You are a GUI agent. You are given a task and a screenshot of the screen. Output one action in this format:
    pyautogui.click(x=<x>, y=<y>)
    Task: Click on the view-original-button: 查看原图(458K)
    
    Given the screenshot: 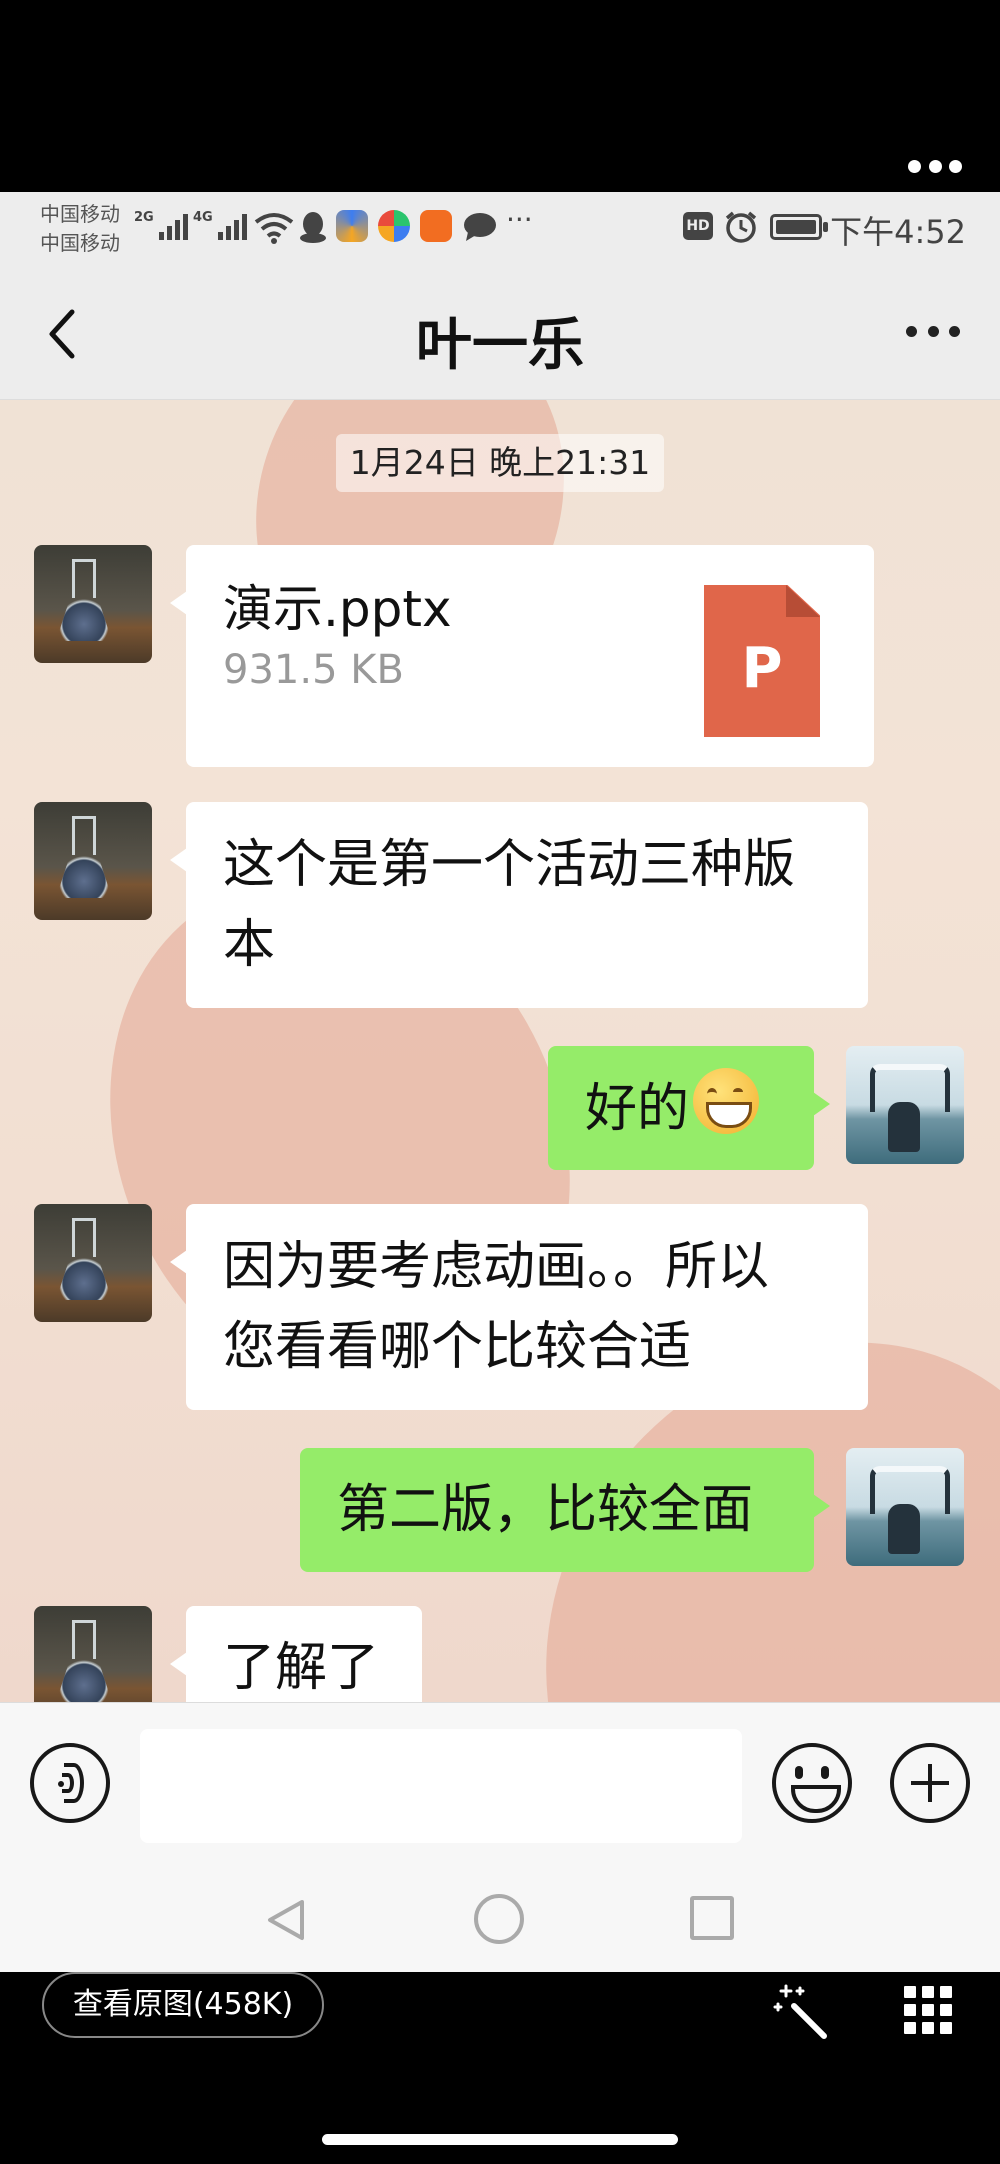 What is the action you would take?
    pyautogui.click(x=183, y=2005)
    